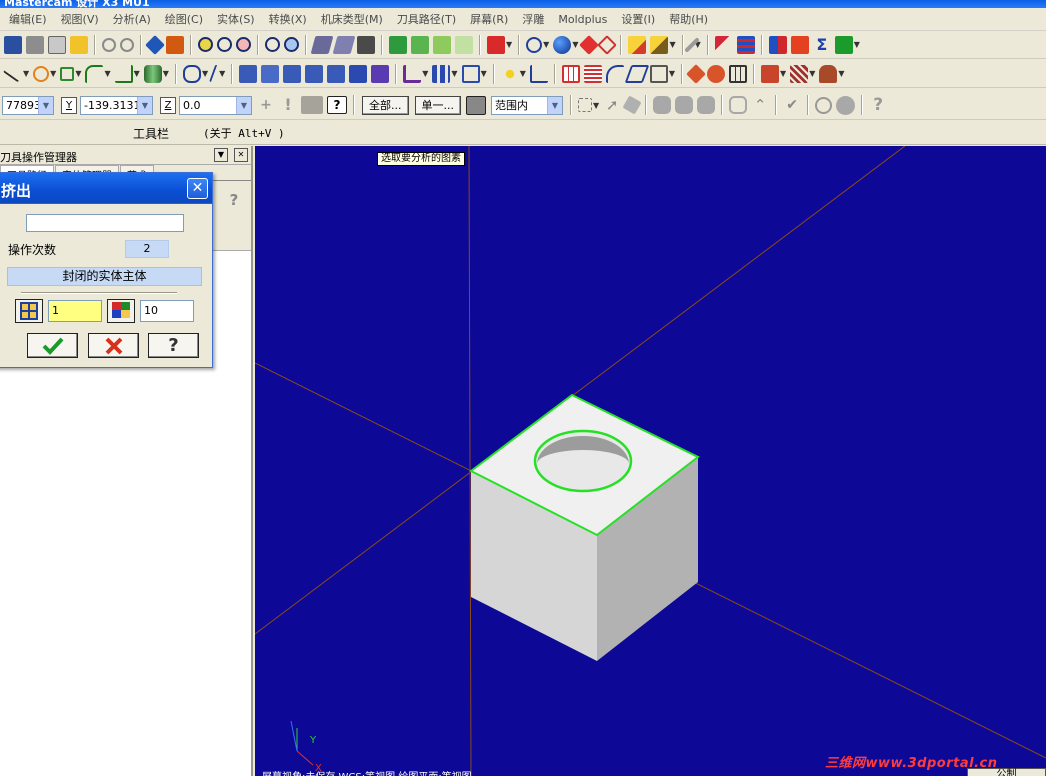 The height and width of the screenshot is (776, 1046). I want to click on point-icon, so click(509, 73).